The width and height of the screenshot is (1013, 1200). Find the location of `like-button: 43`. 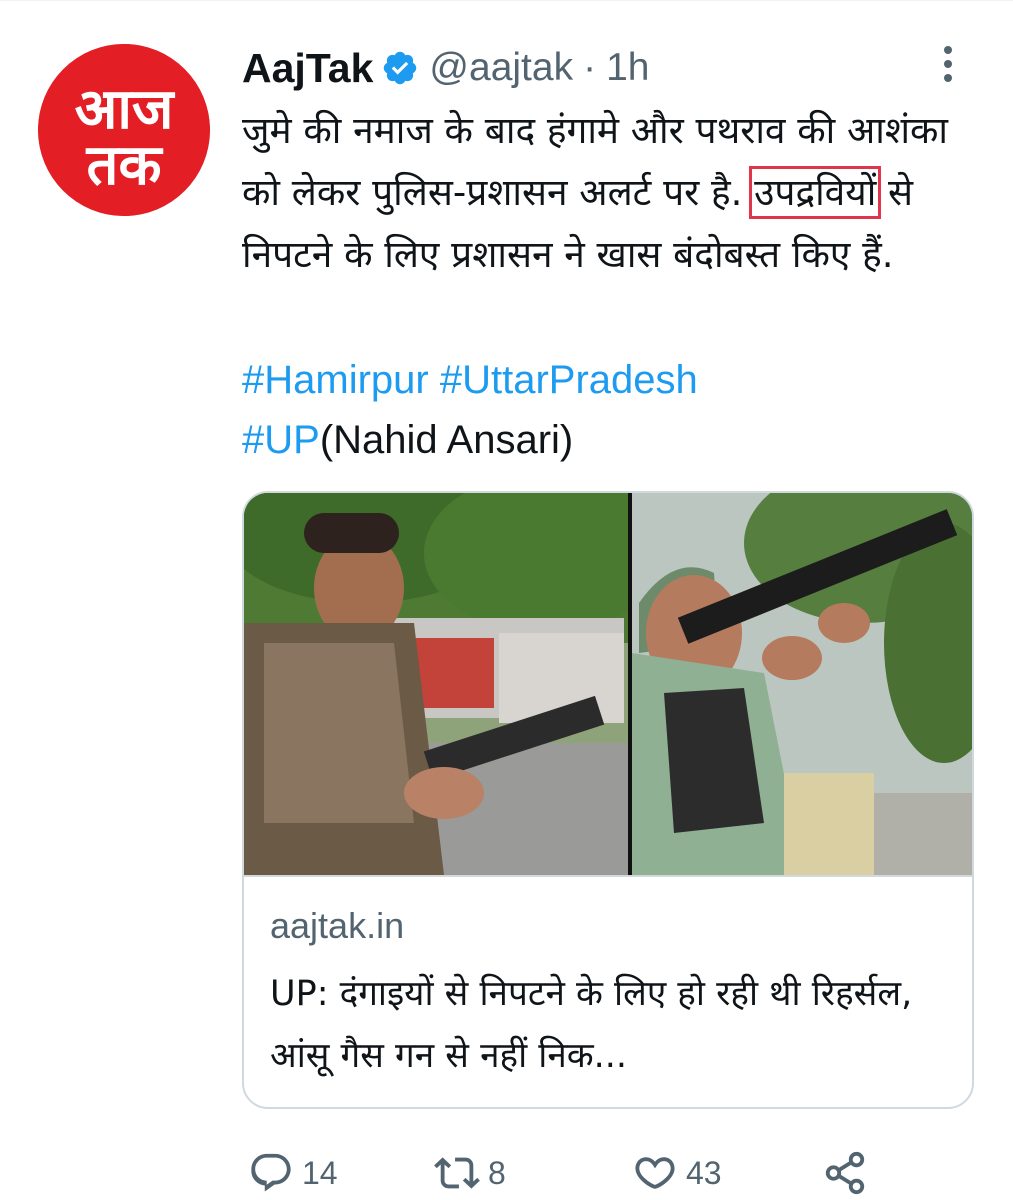

like-button: 43 is located at coordinates (677, 1173).